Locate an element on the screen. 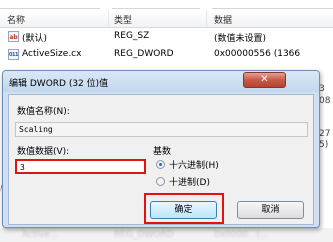  row-type: REG_SZ is located at coordinates (132, 36).